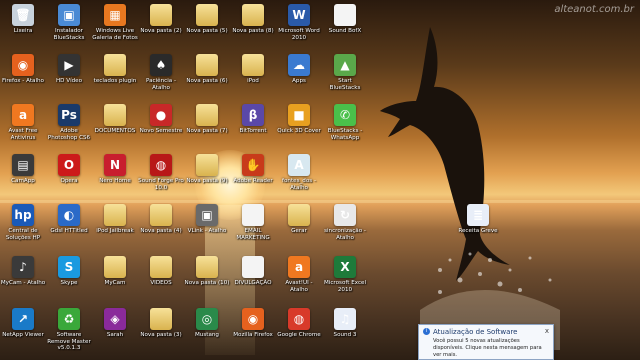  I want to click on desktop-icon-skype: S Skype, so click(69, 271).